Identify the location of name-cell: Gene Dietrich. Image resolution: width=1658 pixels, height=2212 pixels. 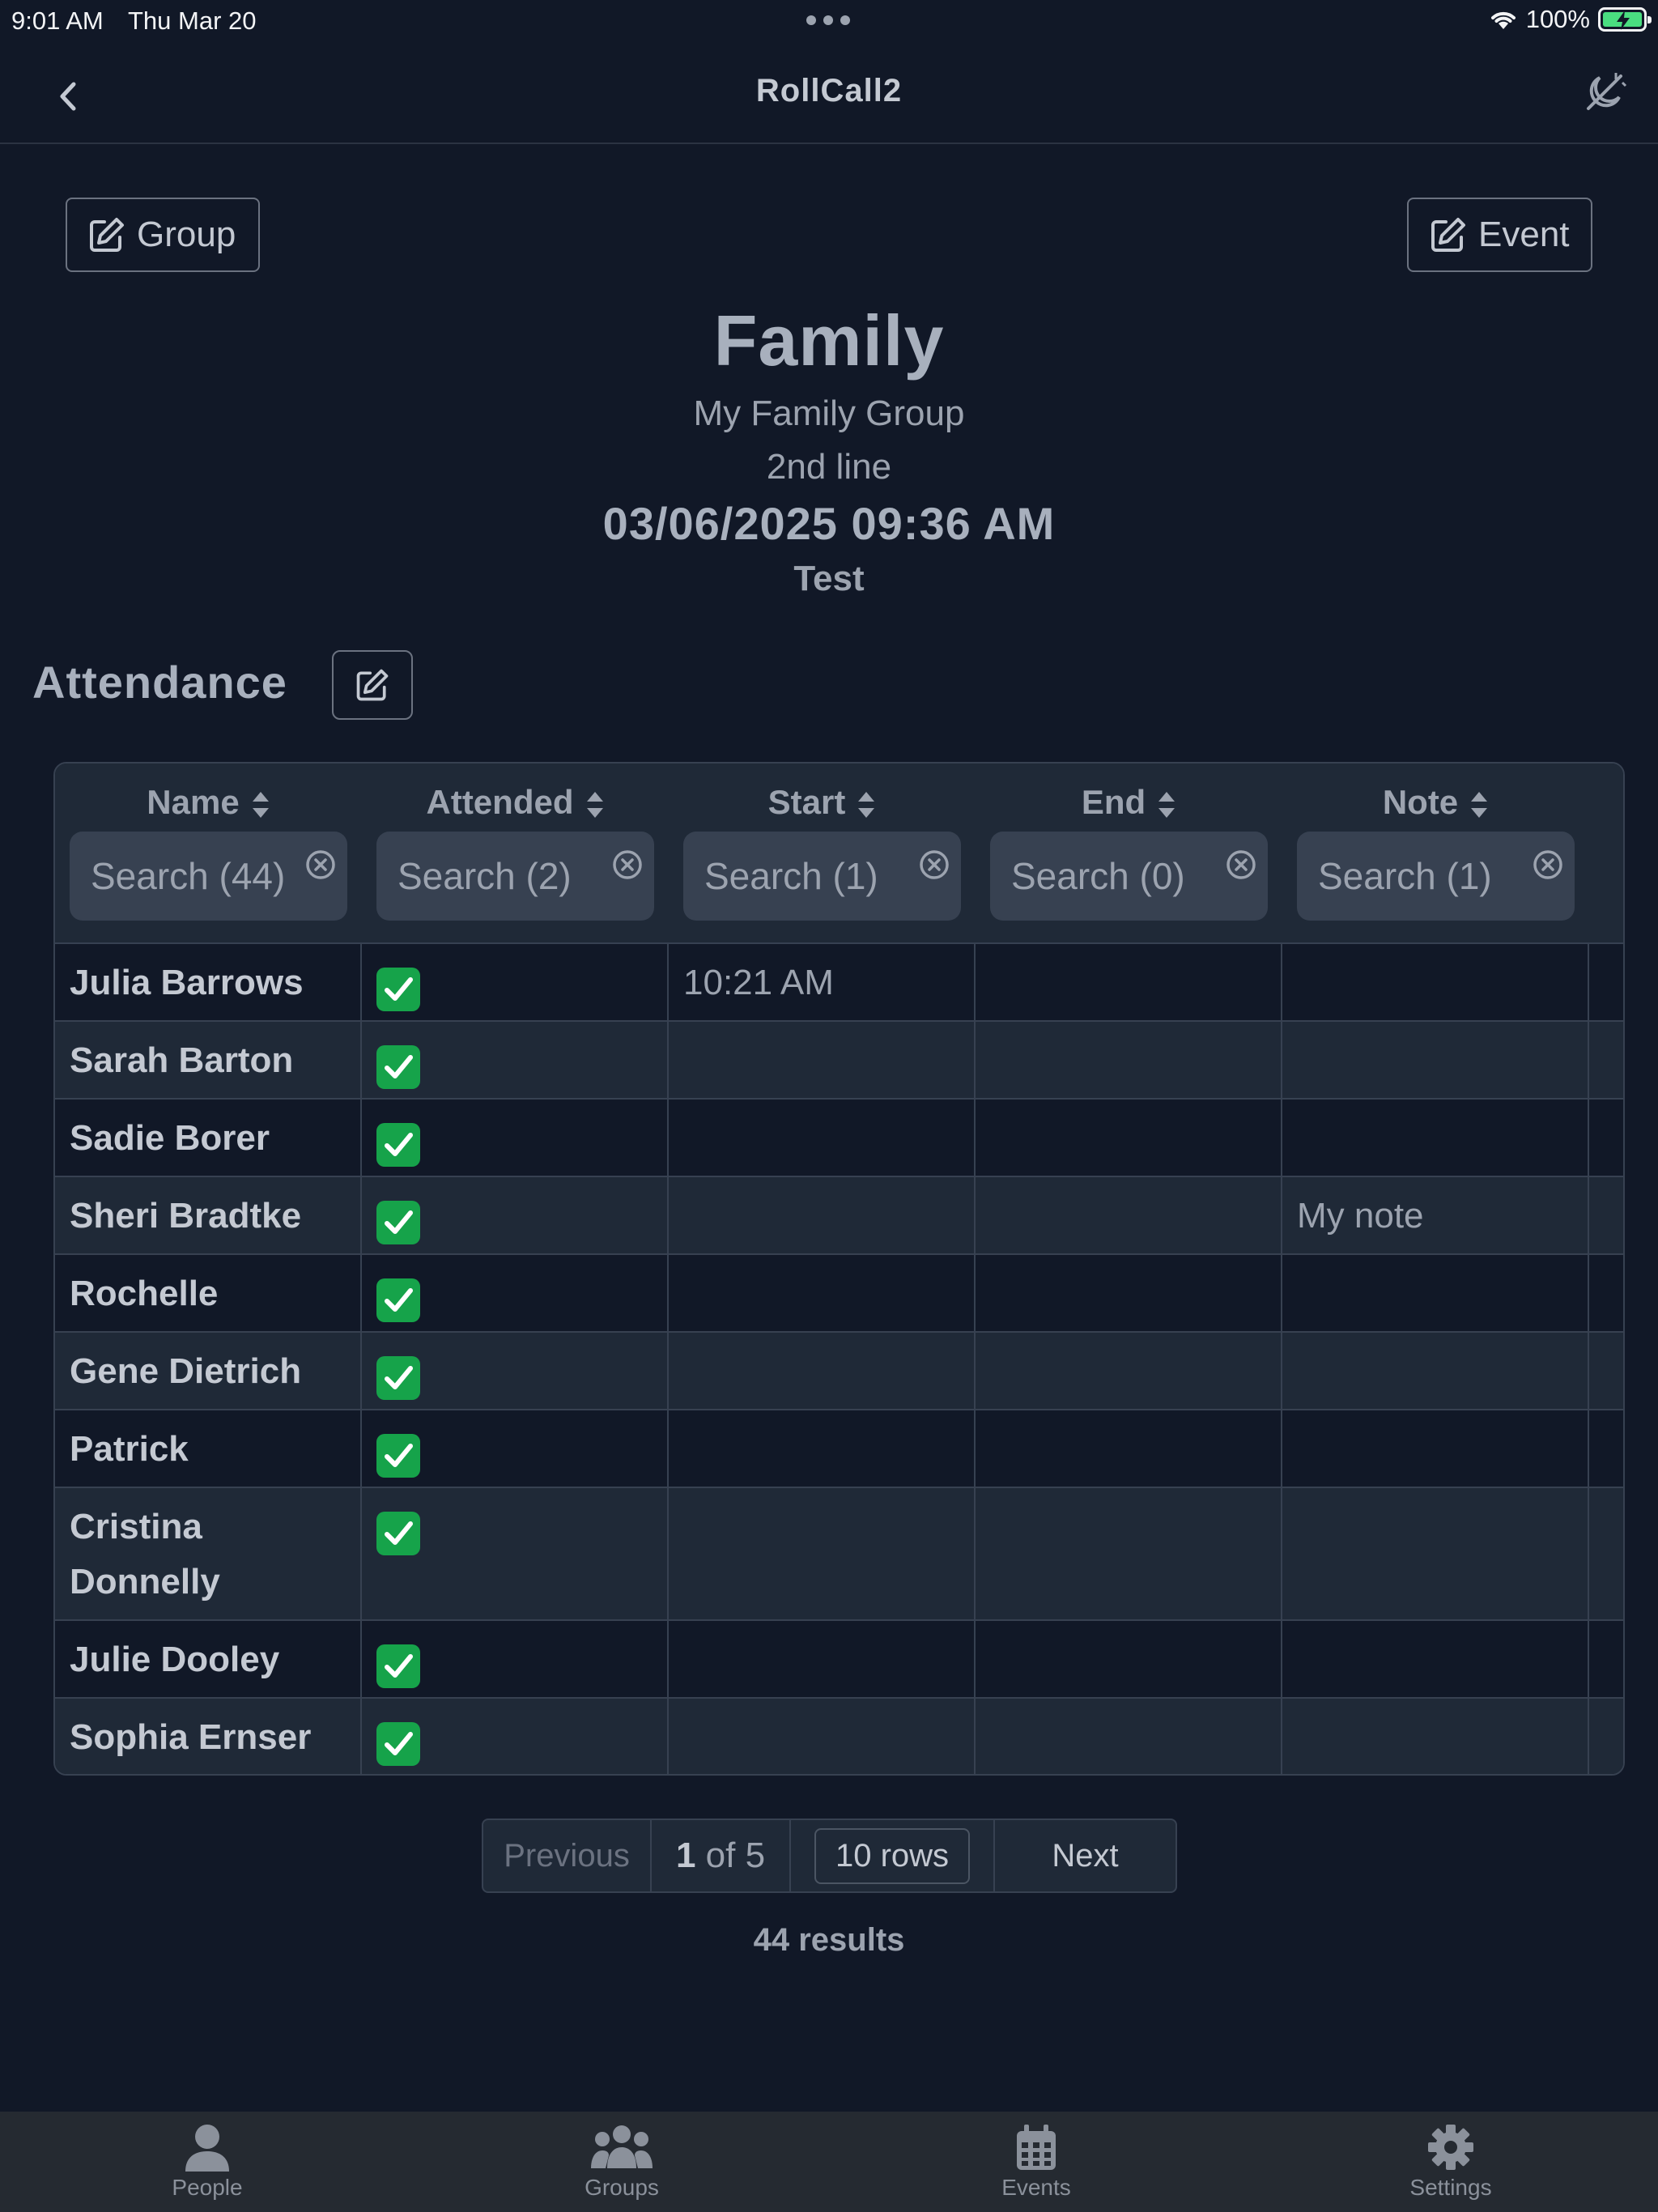
(208, 1371).